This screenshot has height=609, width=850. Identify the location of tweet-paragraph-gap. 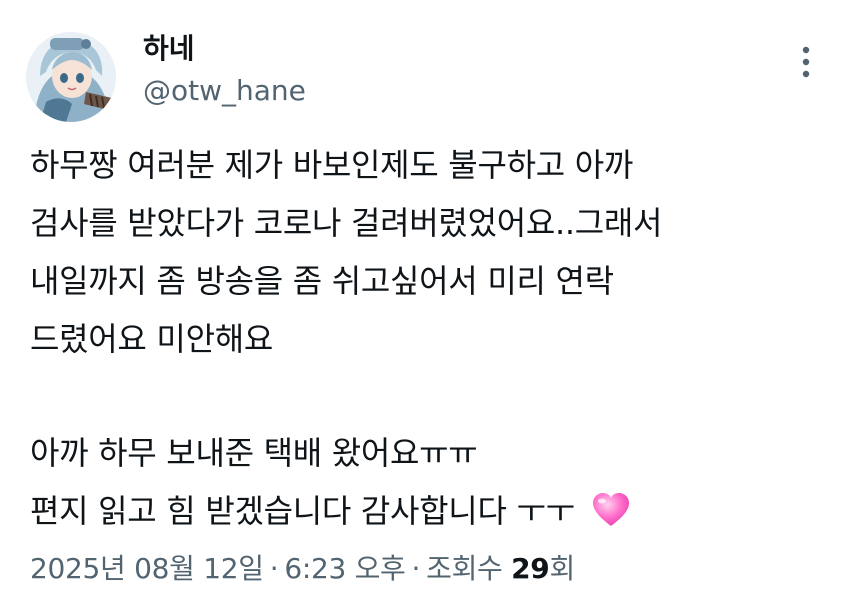
(430, 396).